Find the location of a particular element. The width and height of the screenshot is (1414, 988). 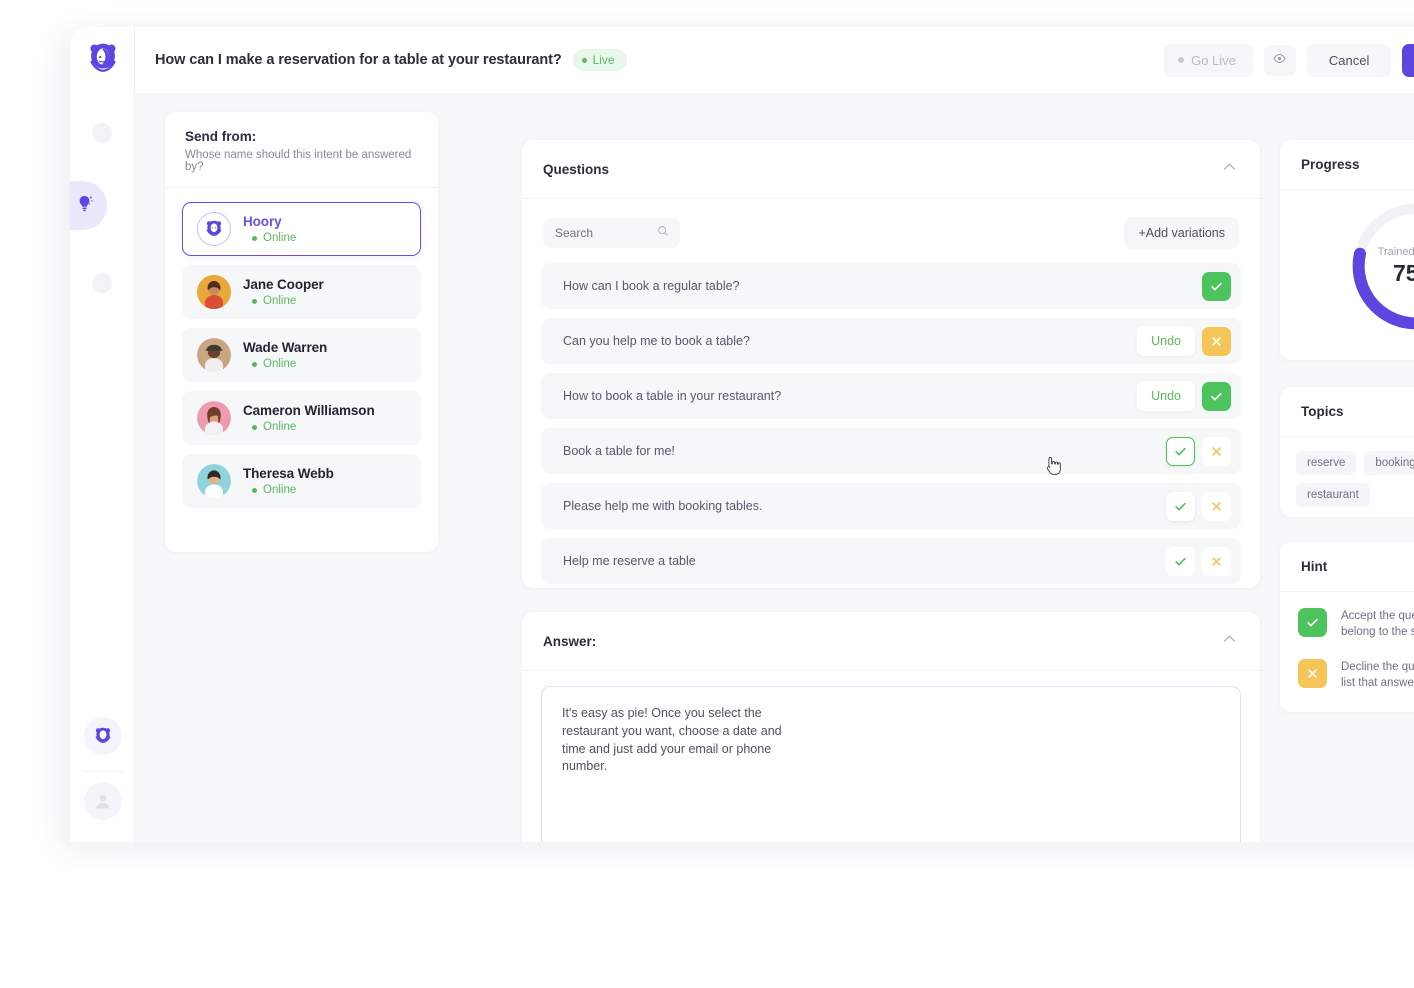

questions-toolbar: +Add variations is located at coordinates (891, 228).